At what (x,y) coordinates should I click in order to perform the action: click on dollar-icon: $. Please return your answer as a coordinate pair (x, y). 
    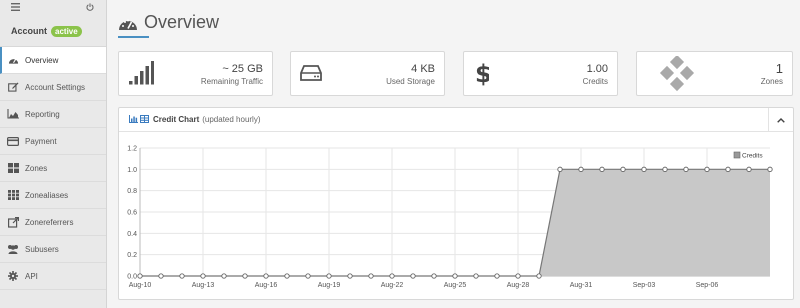
    Looking at the image, I should click on (483, 75).